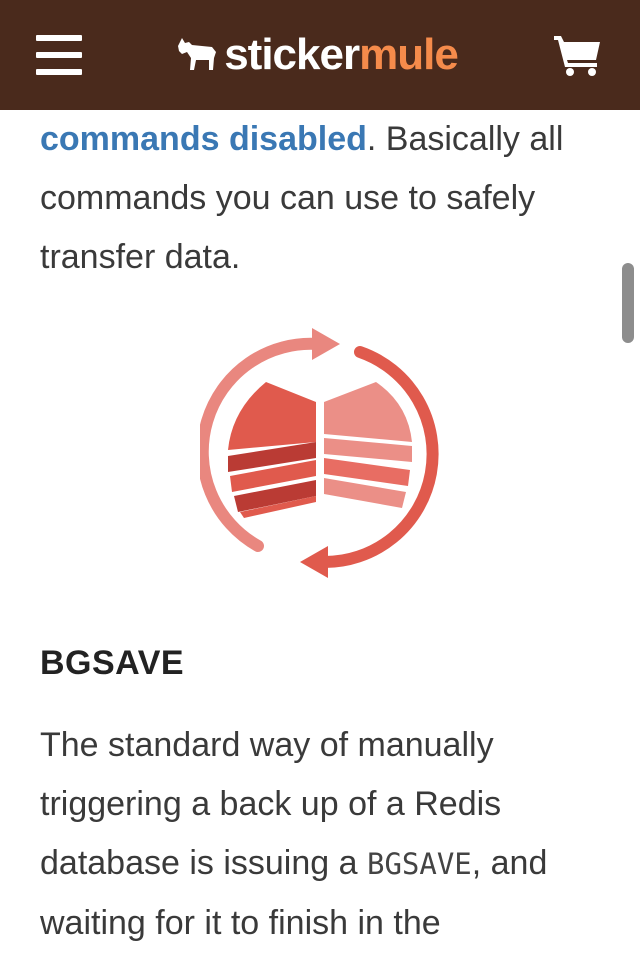 Image resolution: width=640 pixels, height=959 pixels. Describe the element at coordinates (59, 55) in the screenshot. I see `hamburger-menu-icon` at that location.